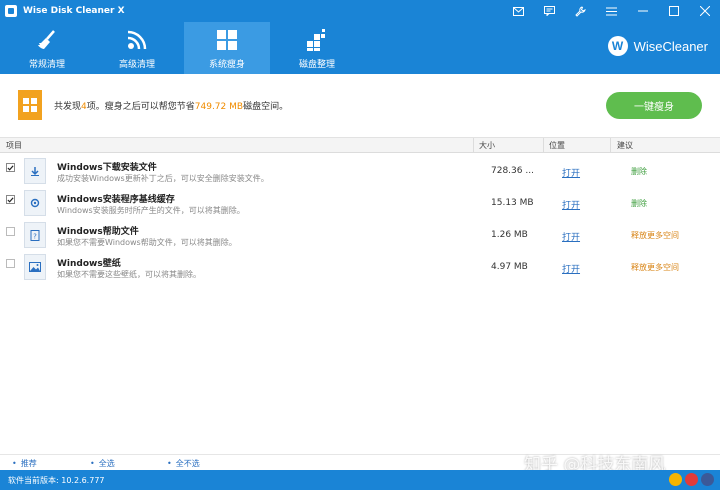  I want to click on table-header: 项目 大小 位置 建议, so click(360, 145).